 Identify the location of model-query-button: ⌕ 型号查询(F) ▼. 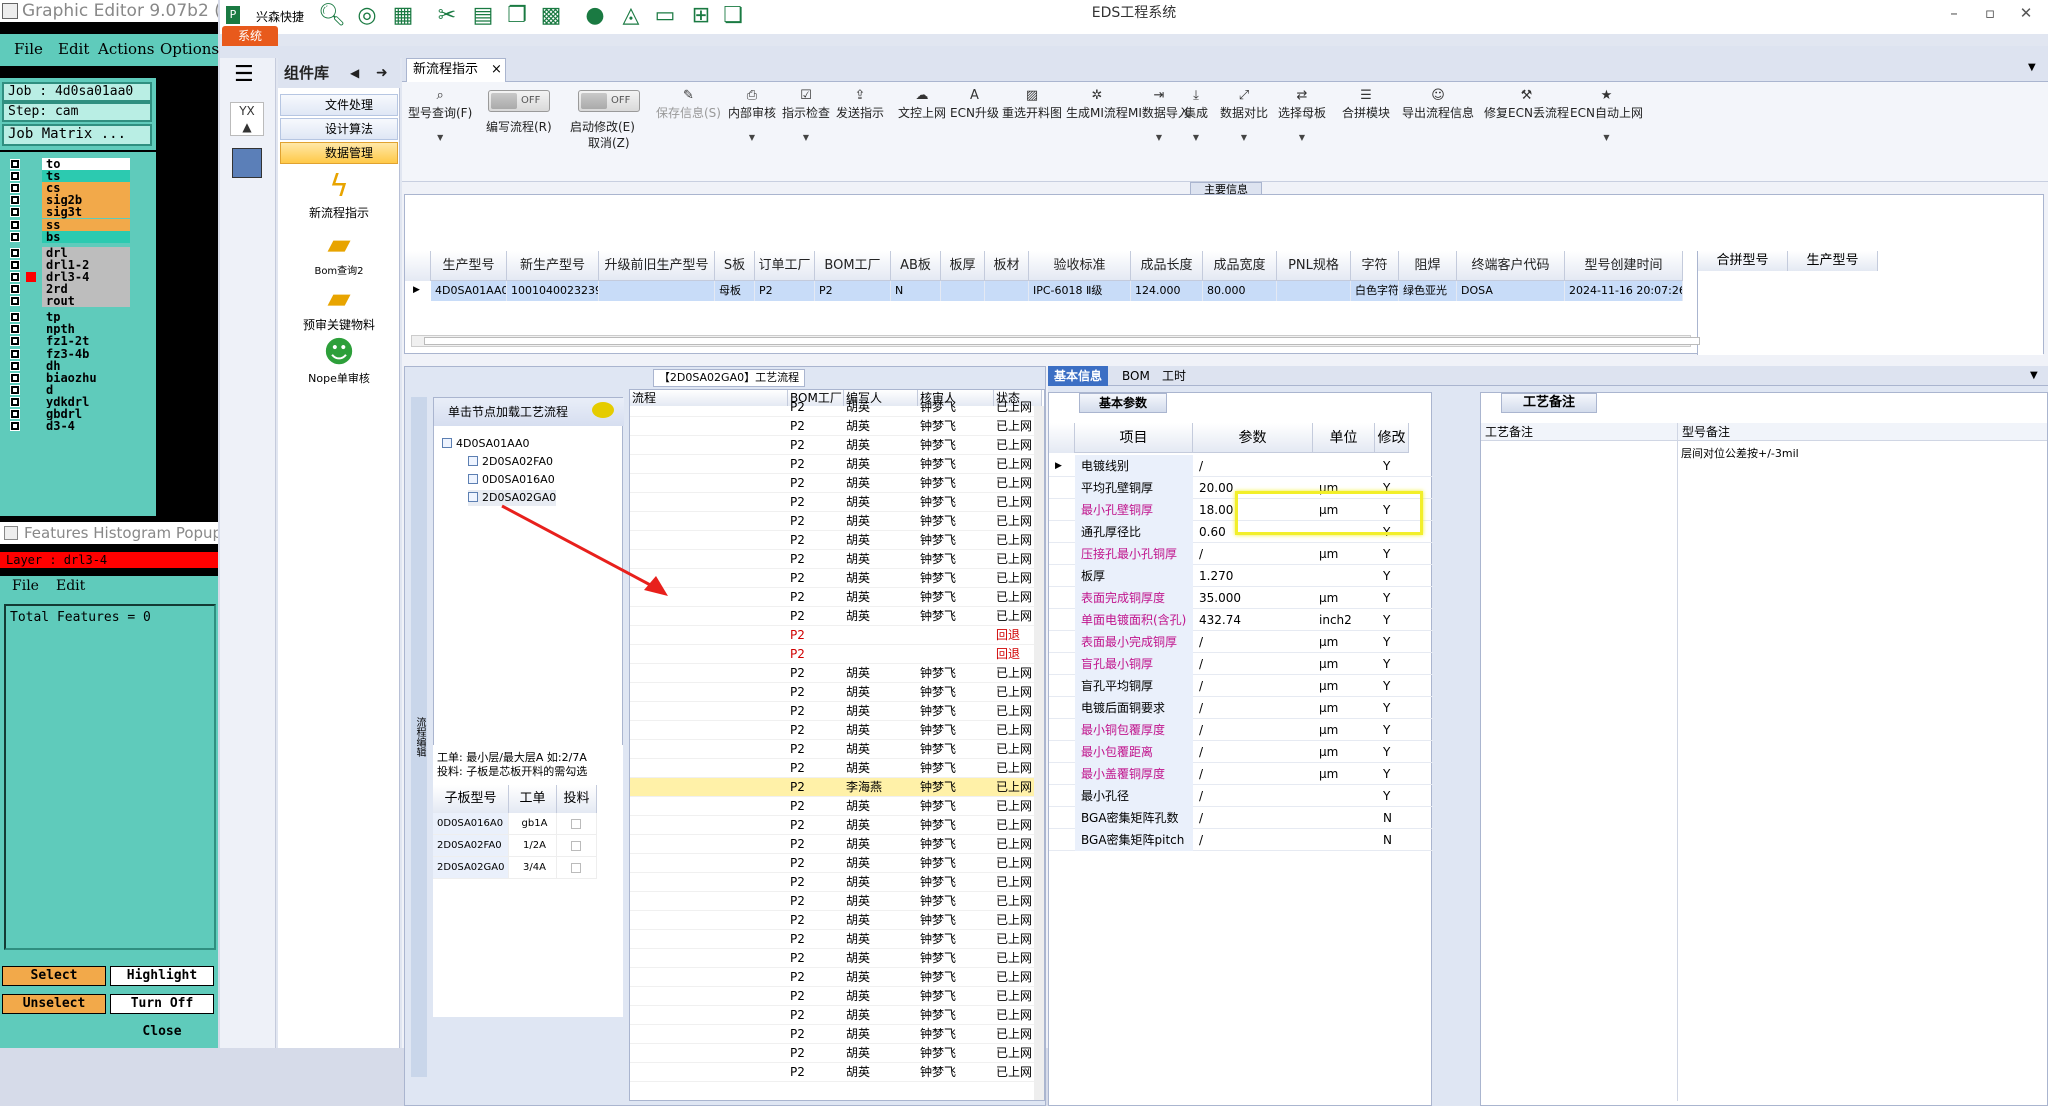
(440, 115).